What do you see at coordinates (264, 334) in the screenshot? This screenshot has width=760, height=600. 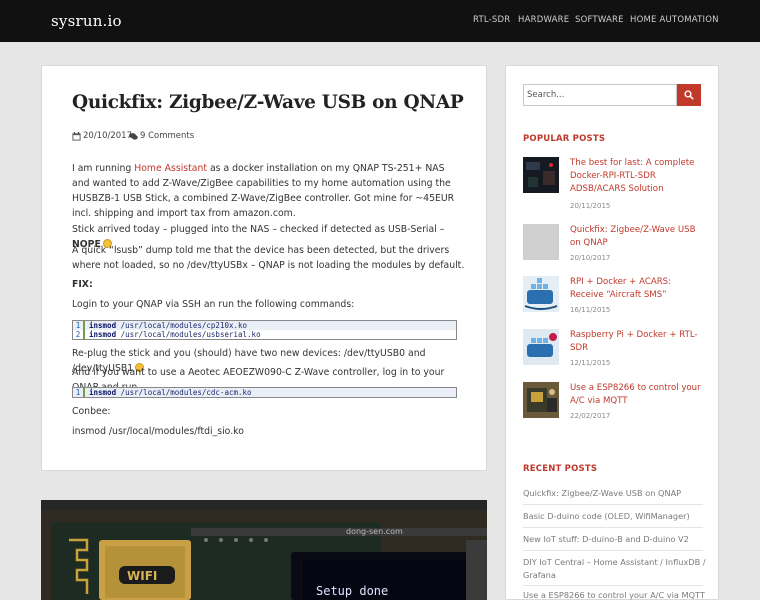 I see `code-line: 2 insmod /usr/local/modules/usbserial.ko` at bounding box center [264, 334].